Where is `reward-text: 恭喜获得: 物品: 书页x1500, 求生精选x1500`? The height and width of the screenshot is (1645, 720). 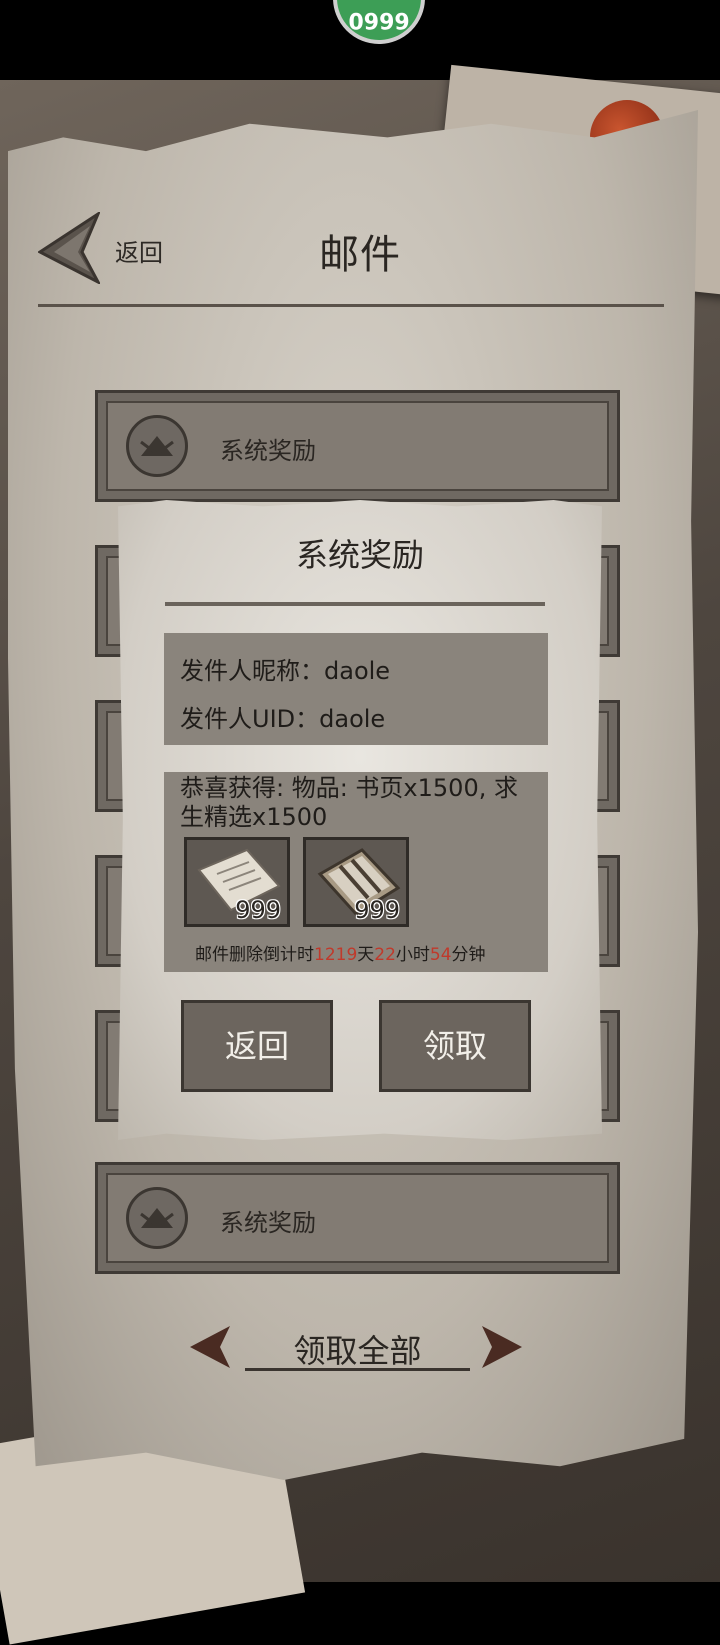
reward-text: 恭喜获得: 物品: 书页x1500, 求生精选x1500 is located at coordinates (349, 802).